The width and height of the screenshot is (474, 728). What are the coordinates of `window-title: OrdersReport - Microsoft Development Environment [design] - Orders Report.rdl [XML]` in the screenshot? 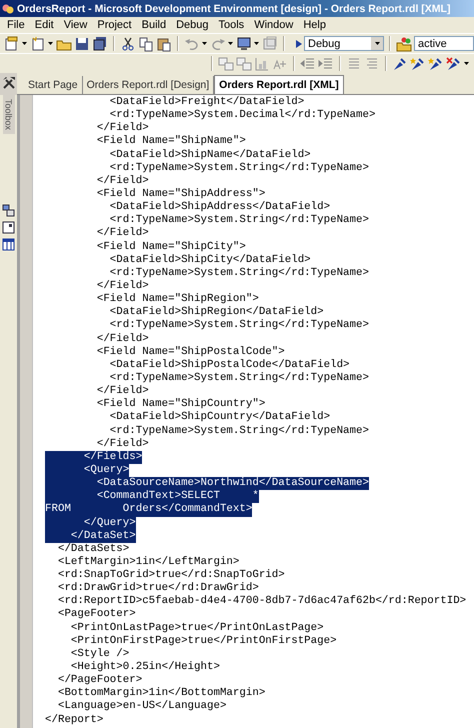 It's located at (233, 8).